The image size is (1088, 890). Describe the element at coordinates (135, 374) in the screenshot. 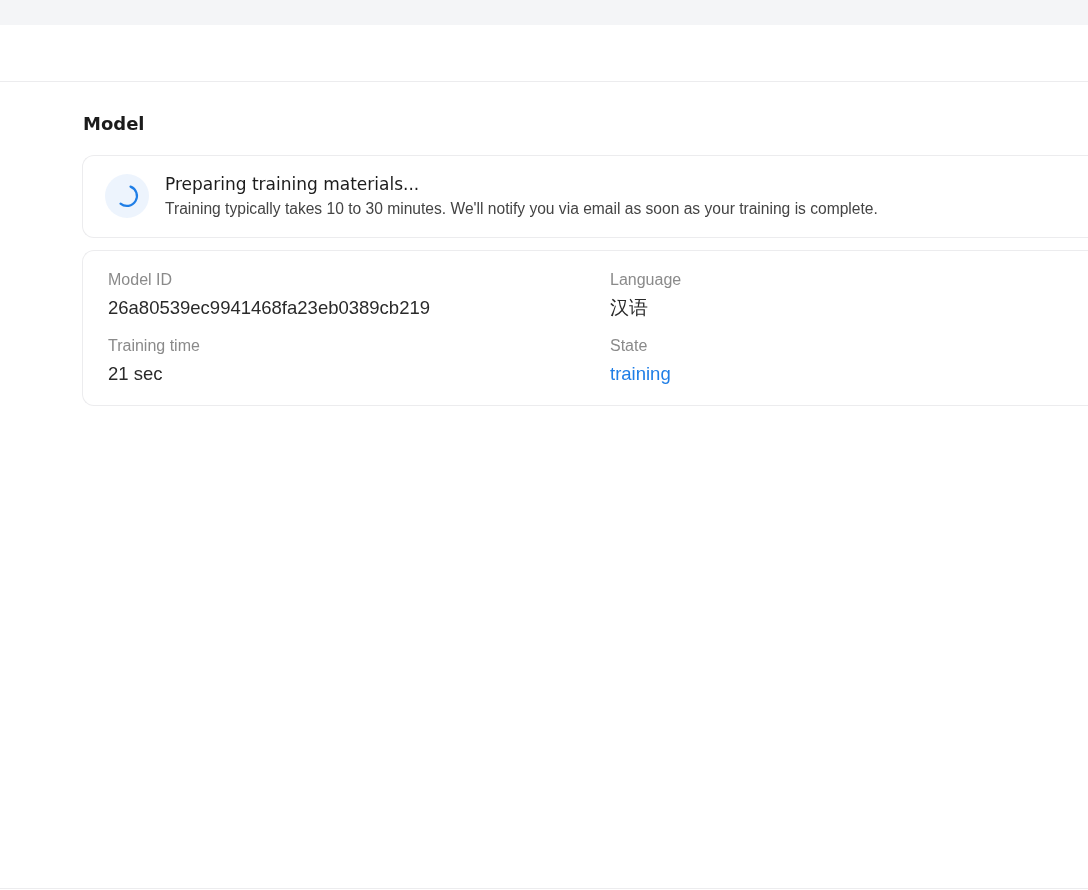

I see `field-value: 21 sec` at that location.